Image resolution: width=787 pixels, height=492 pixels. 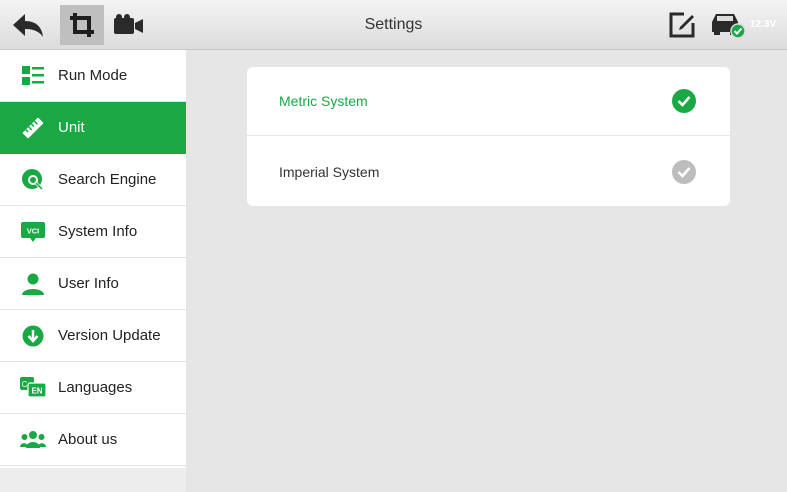 I want to click on sidebar-item-label: Search Engine, so click(x=107, y=179).